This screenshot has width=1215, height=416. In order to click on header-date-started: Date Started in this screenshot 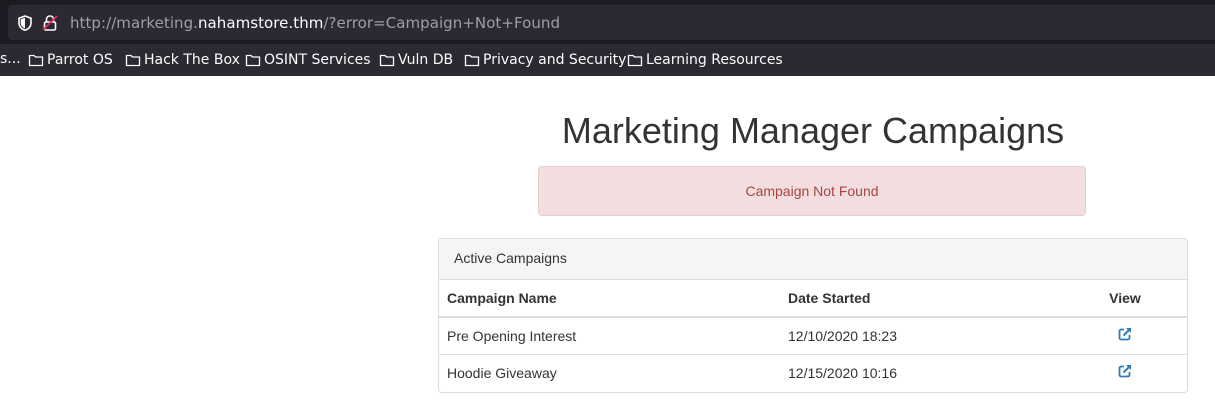, I will do `click(921, 299)`.